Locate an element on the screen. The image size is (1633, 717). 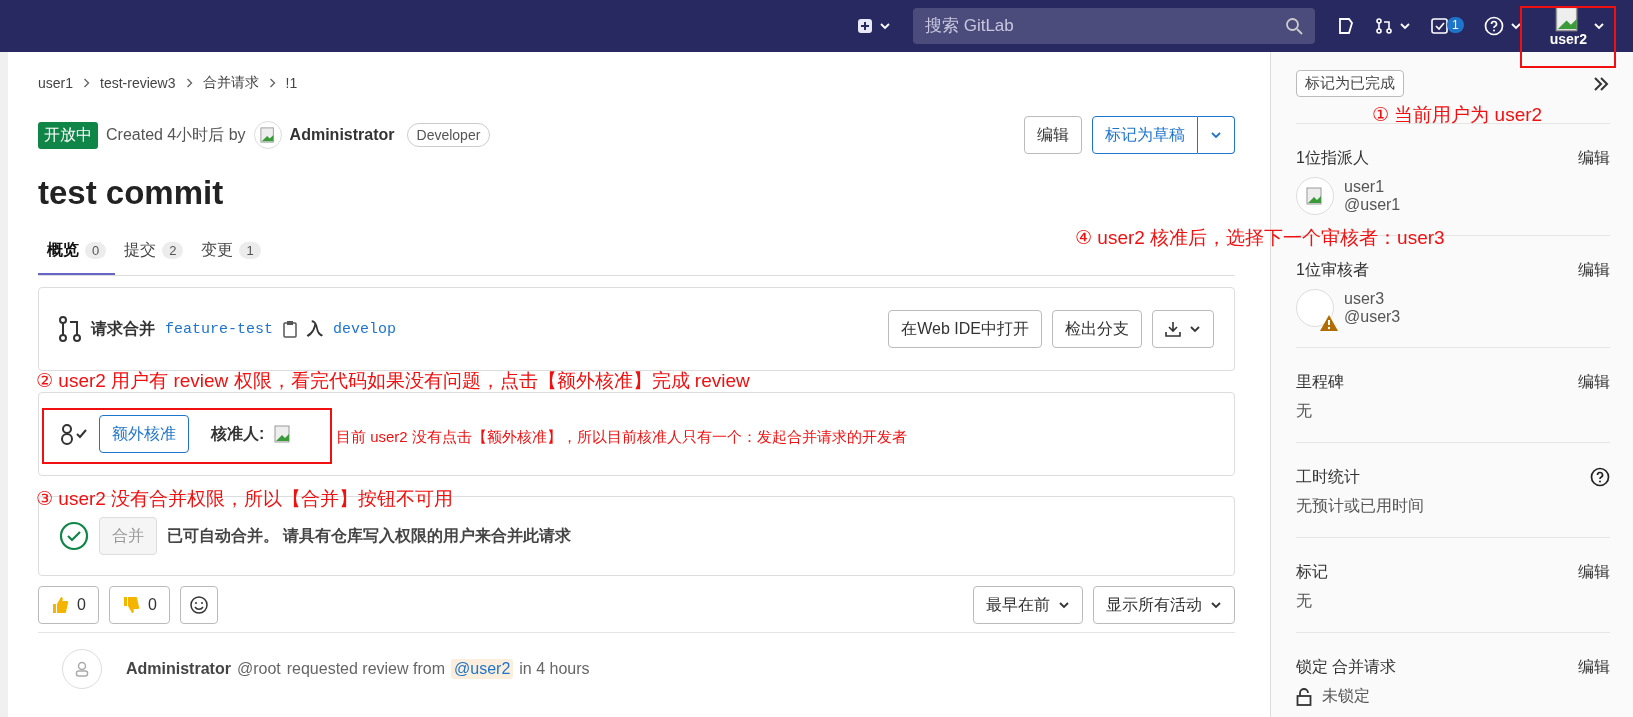
unlock-icon is located at coordinates (1304, 696).